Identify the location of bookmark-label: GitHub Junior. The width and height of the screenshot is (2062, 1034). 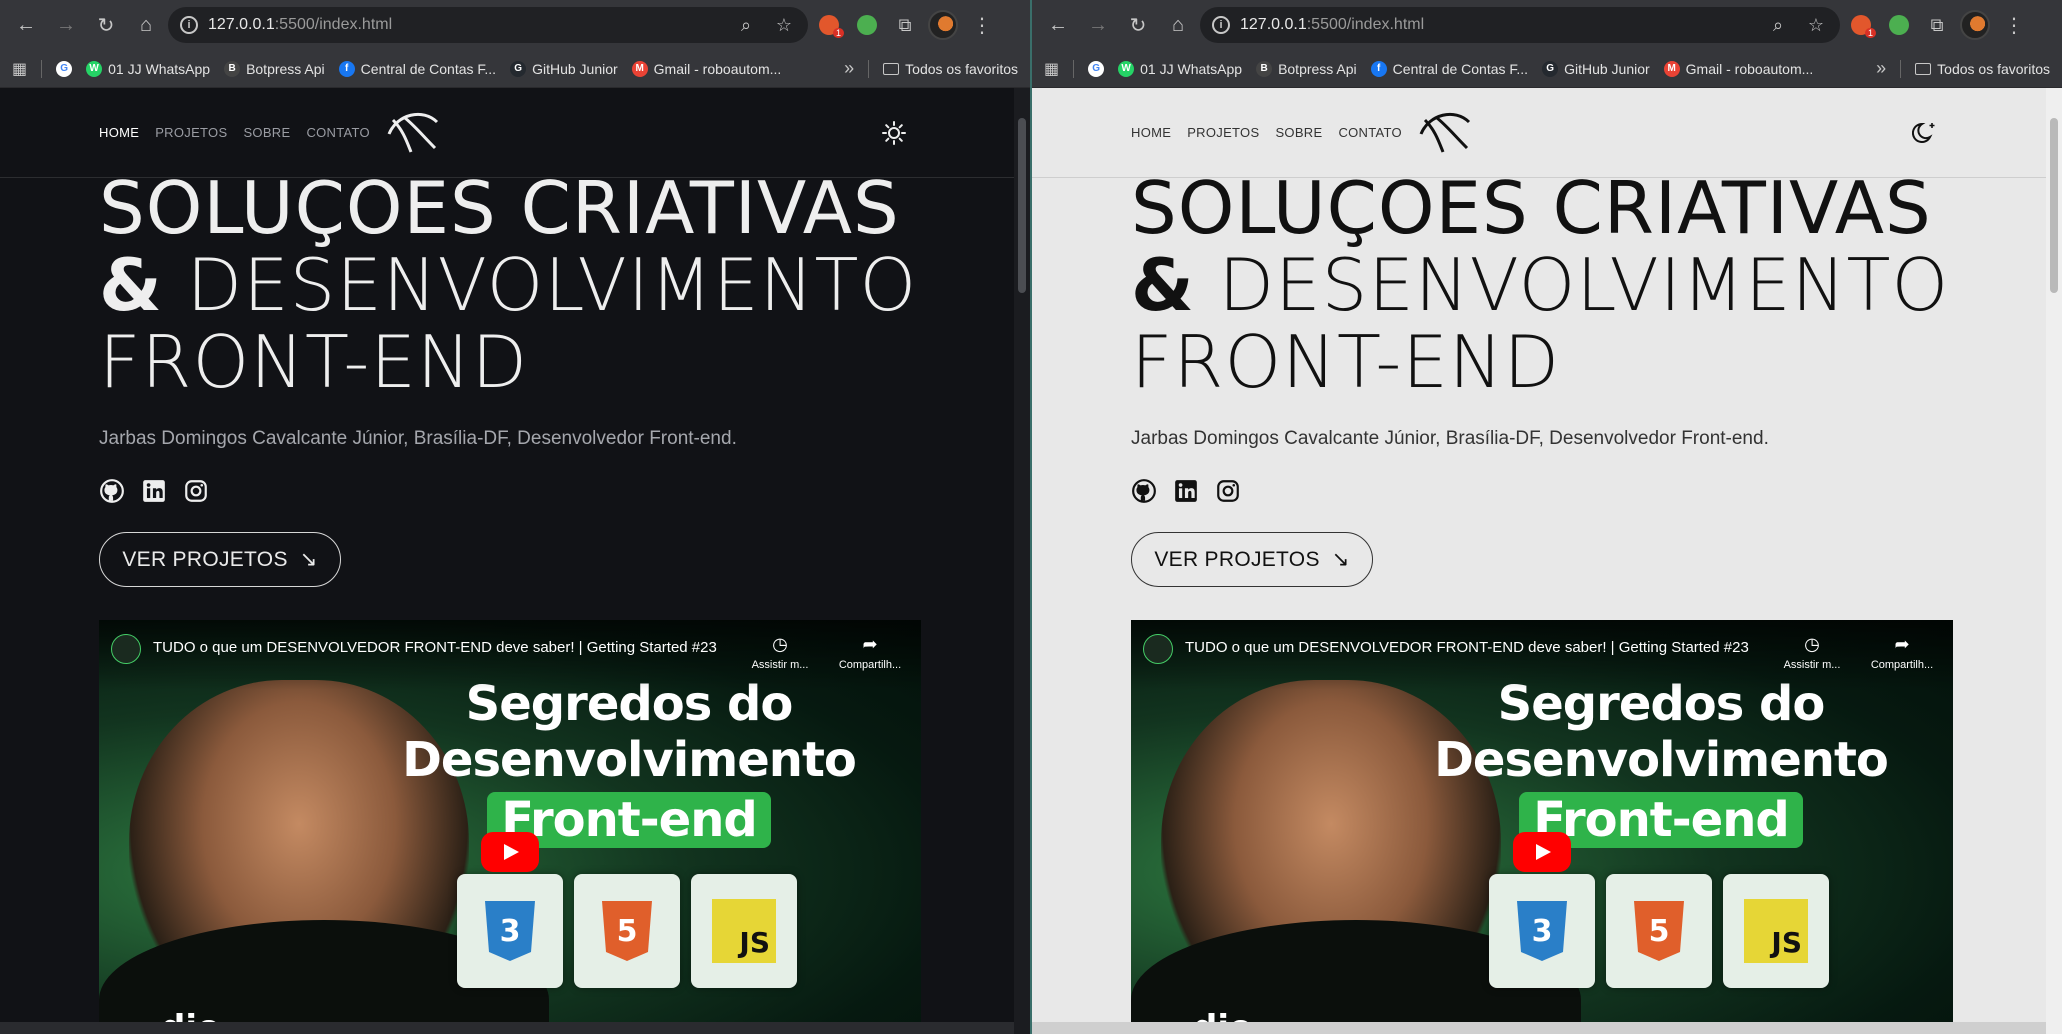
(1607, 68).